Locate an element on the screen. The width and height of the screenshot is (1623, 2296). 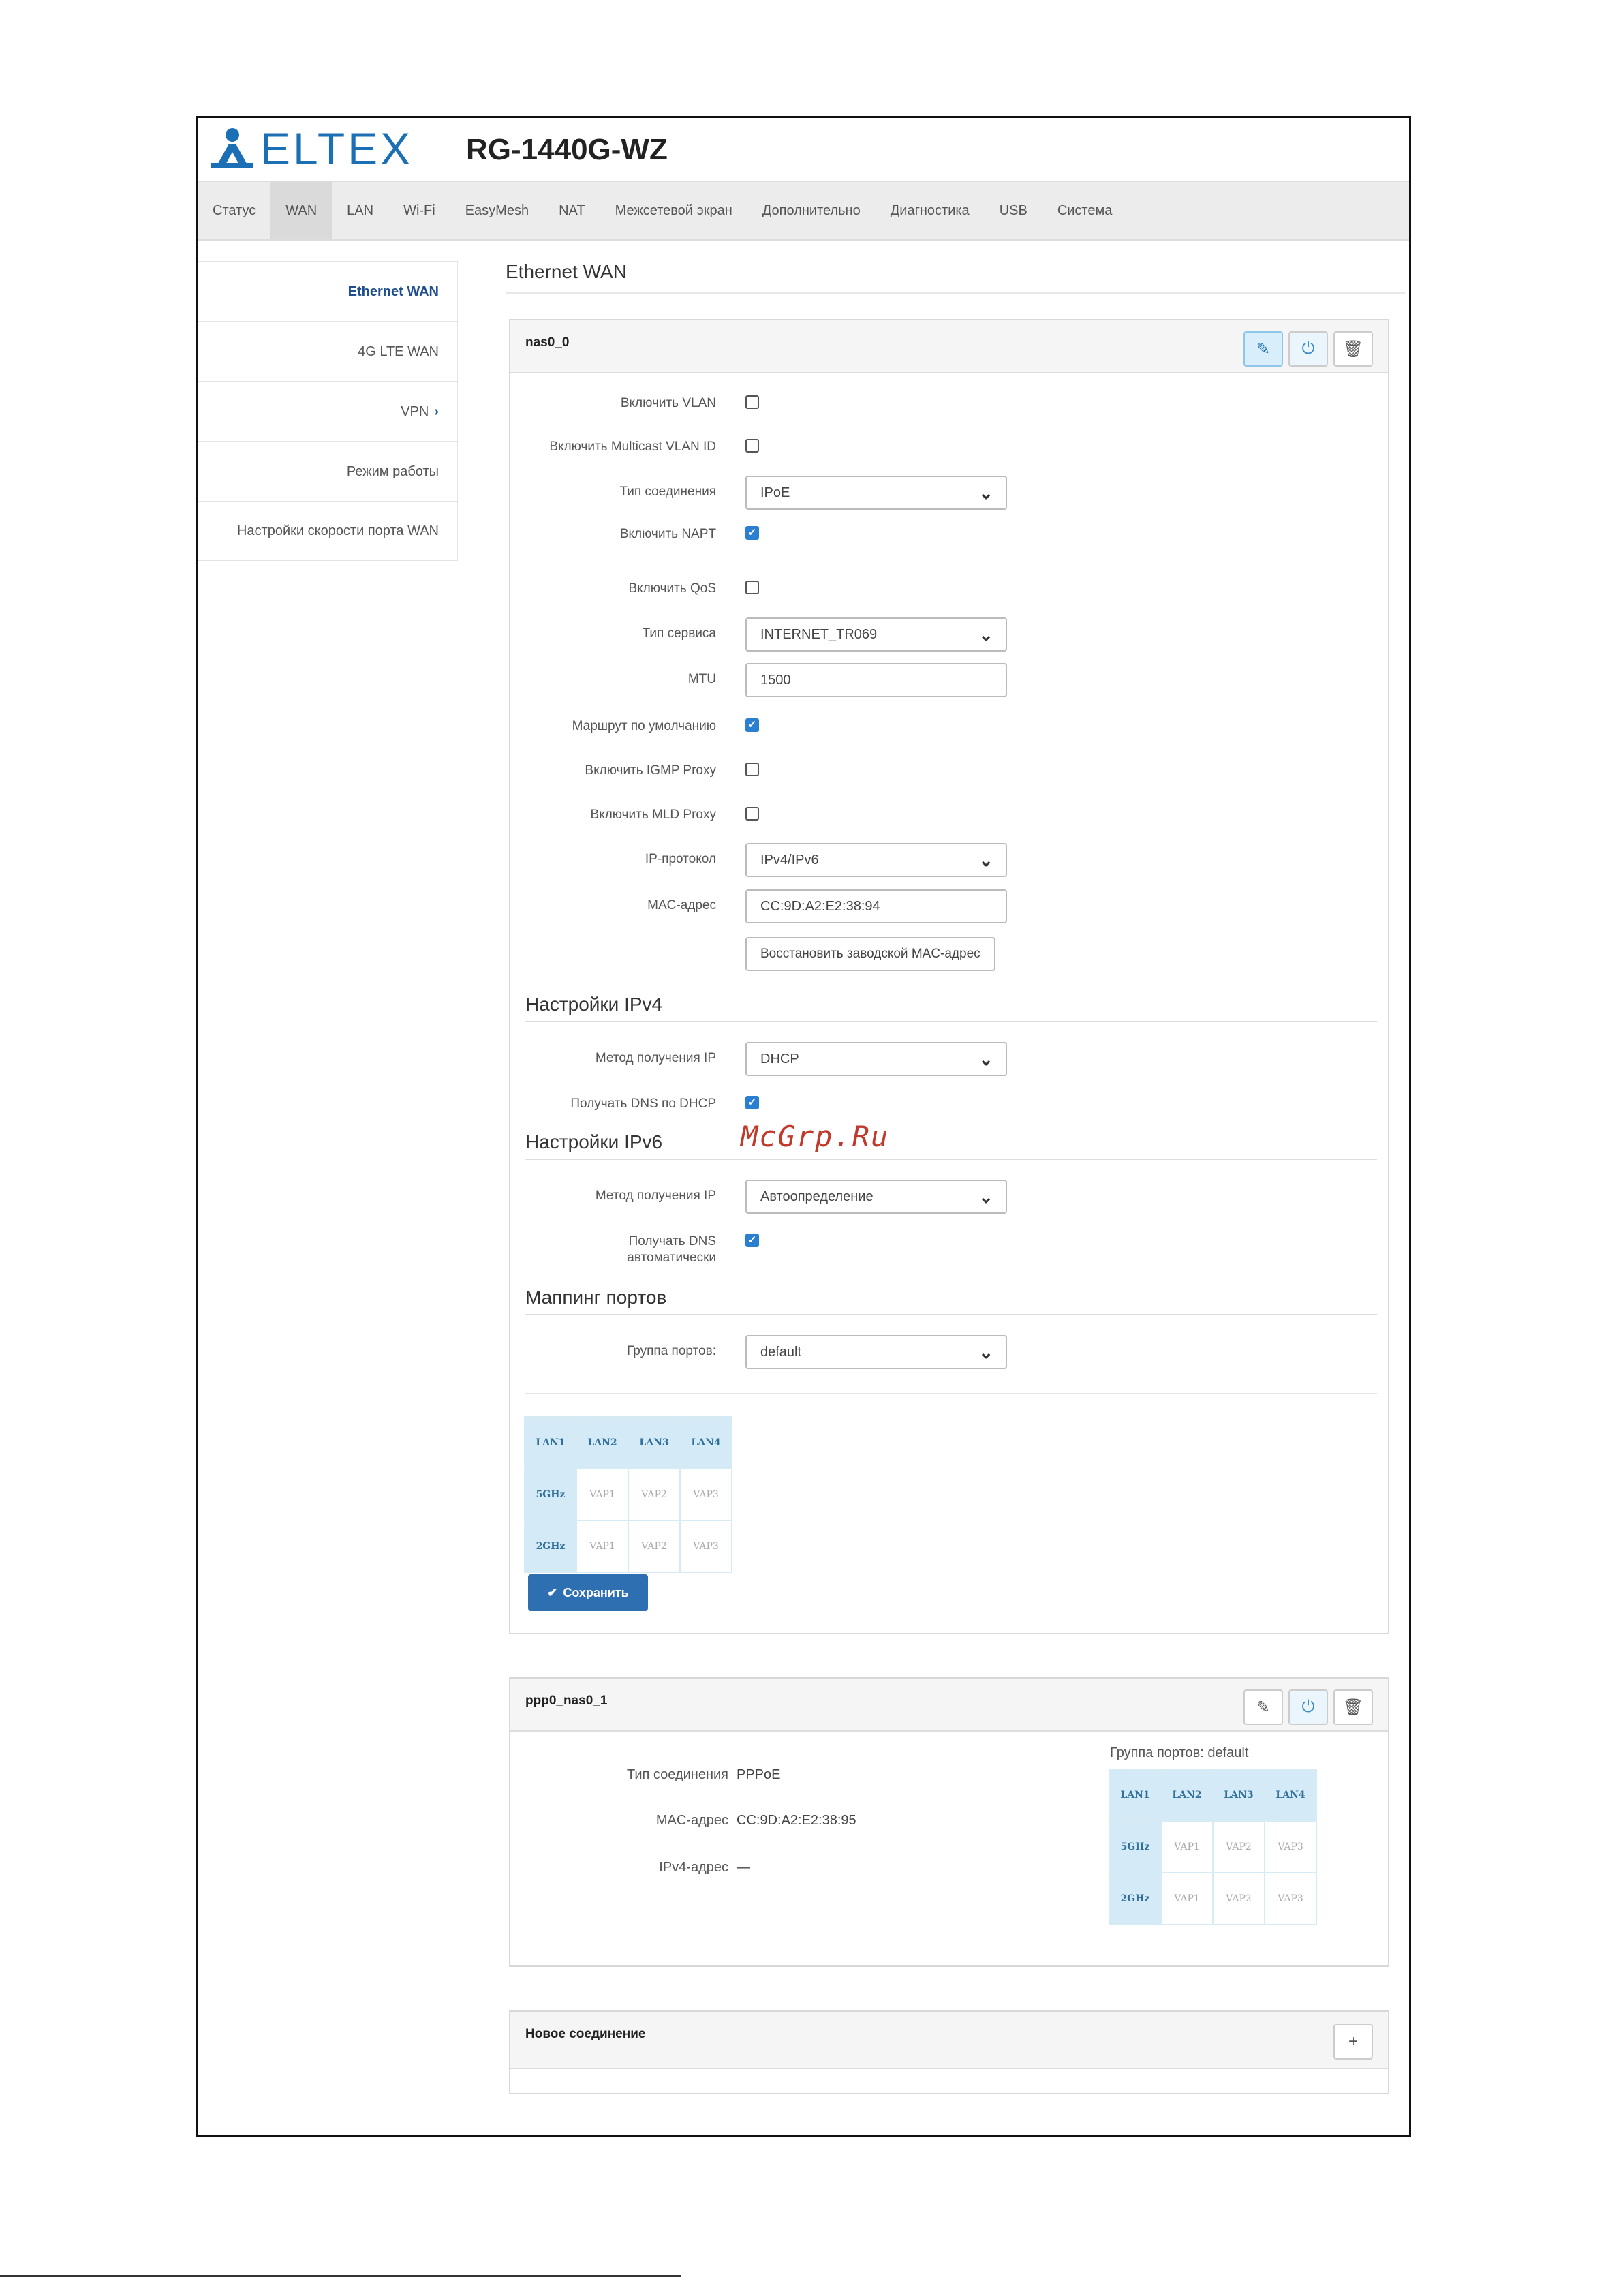
igmp-proxy-checkbox is located at coordinates (752, 770).